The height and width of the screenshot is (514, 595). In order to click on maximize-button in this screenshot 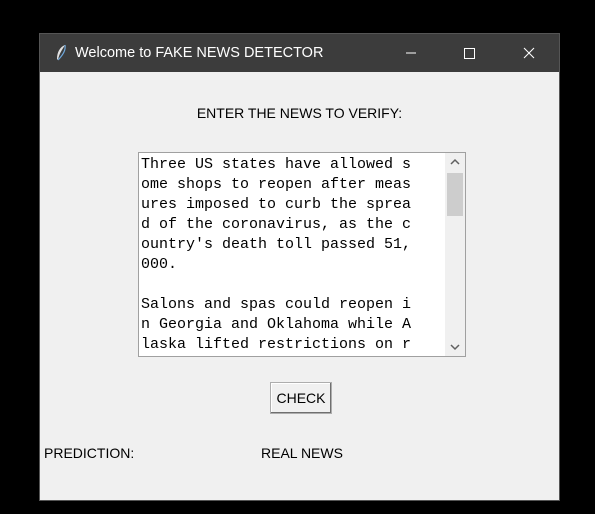, I will do `click(469, 53)`.